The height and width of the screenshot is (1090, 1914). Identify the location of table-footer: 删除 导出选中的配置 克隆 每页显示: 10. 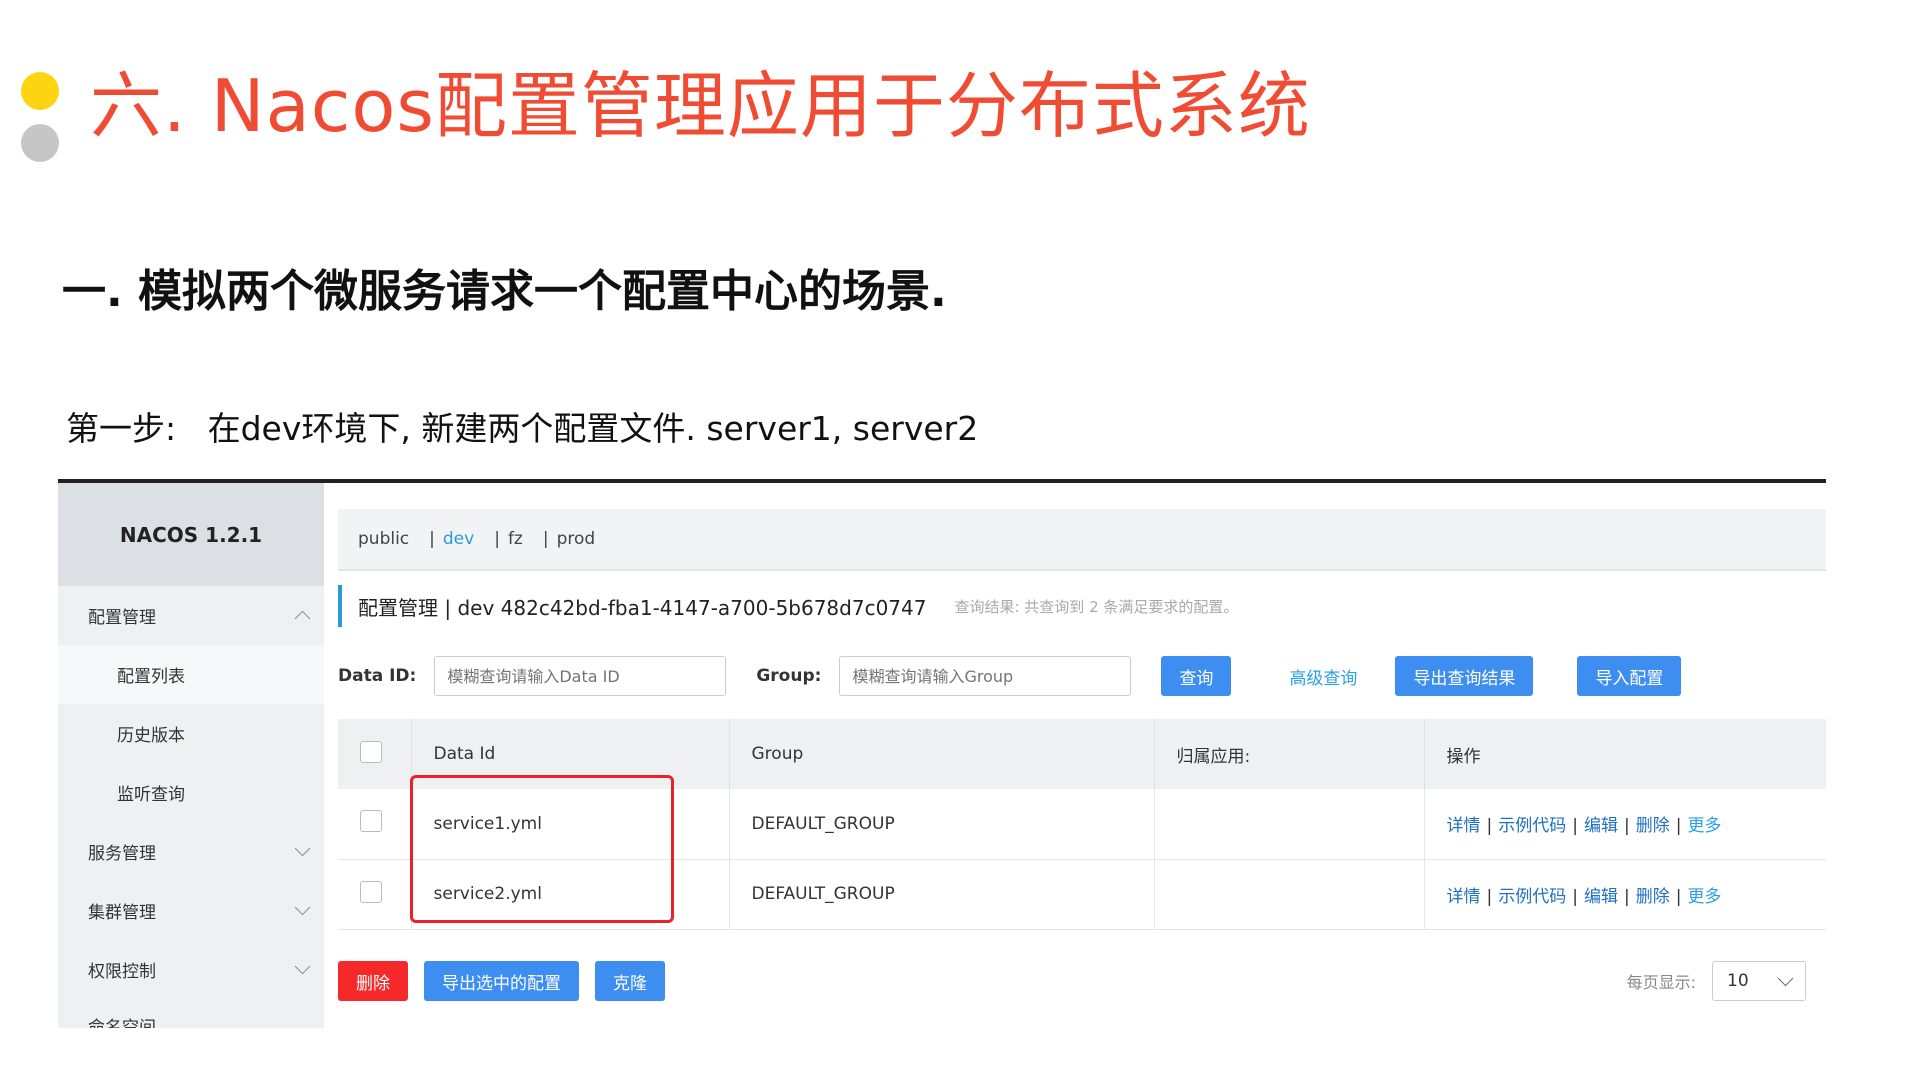
(1082, 982).